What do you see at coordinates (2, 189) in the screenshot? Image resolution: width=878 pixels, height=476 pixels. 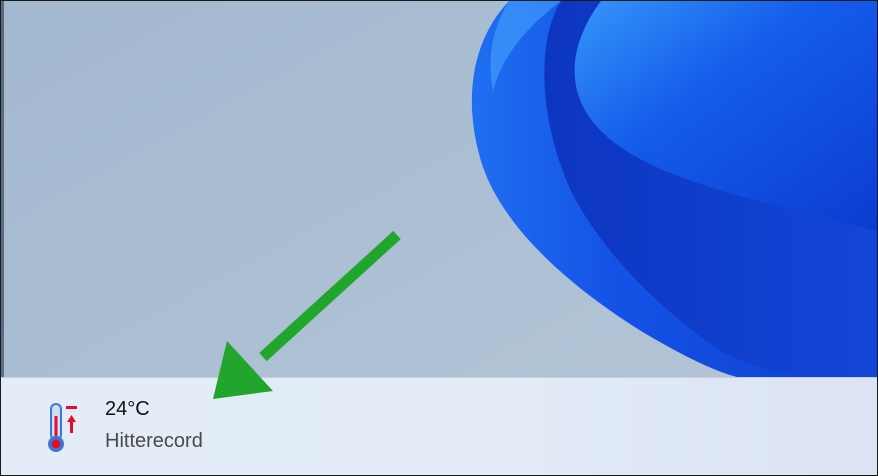 I see `window-edge` at bounding box center [2, 189].